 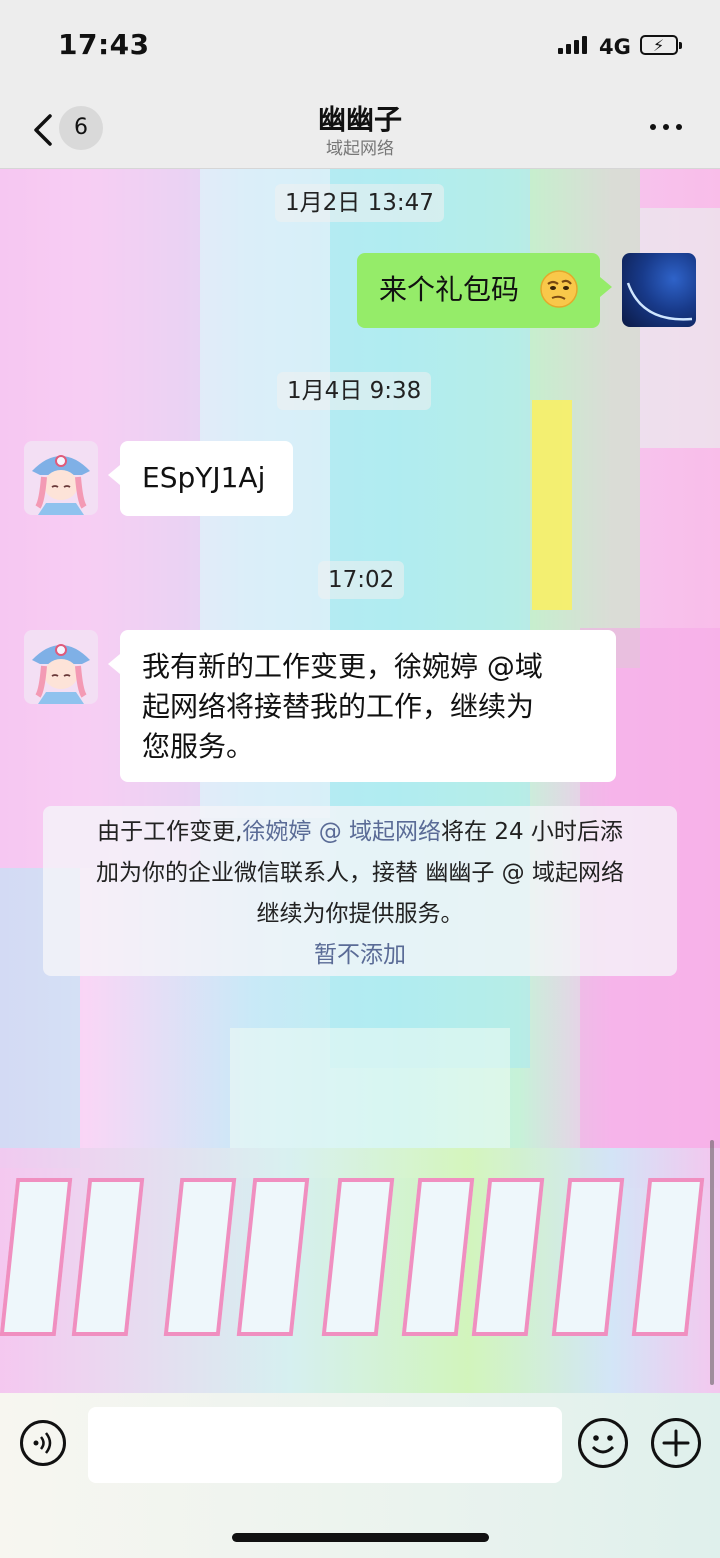 What do you see at coordinates (676, 1443) in the screenshot?
I see `plus-icon` at bounding box center [676, 1443].